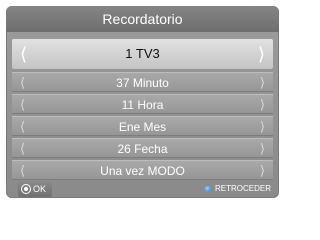 The image size is (320, 240). Describe the element at coordinates (142, 189) in the screenshot. I see `dialog-footer: OK RETROCEDER` at that location.